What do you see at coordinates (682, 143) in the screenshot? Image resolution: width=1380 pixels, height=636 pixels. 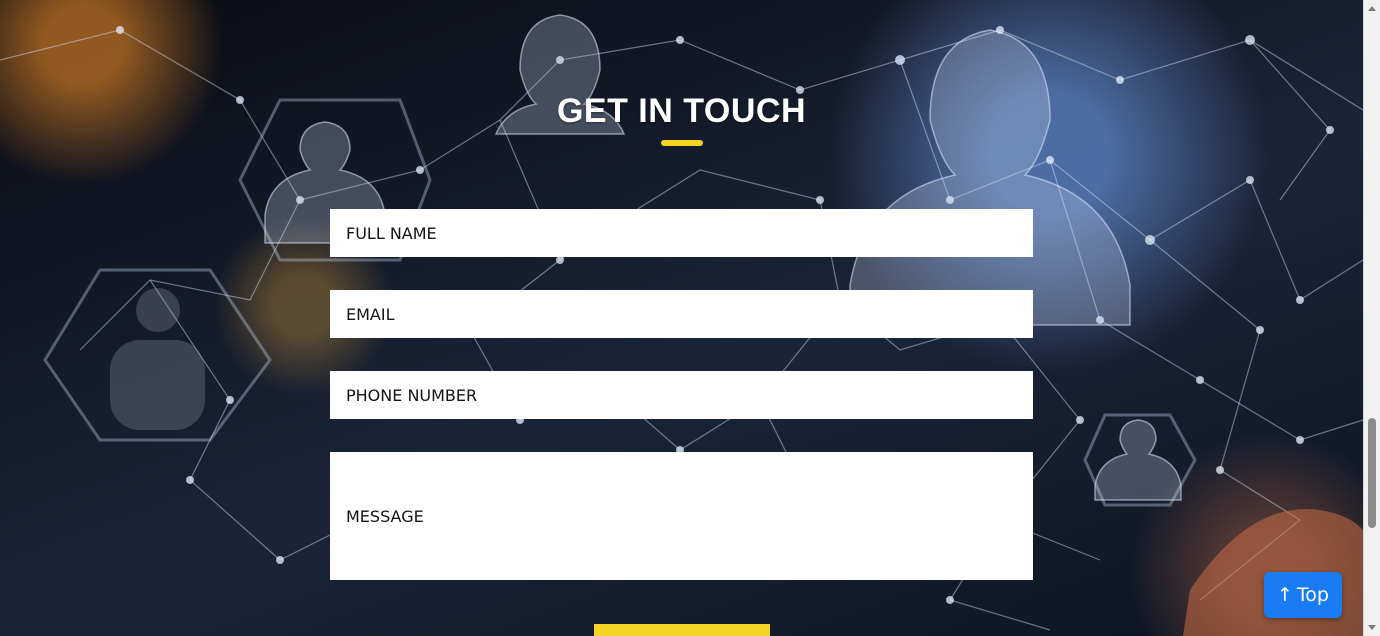 I see `title-underline` at bounding box center [682, 143].